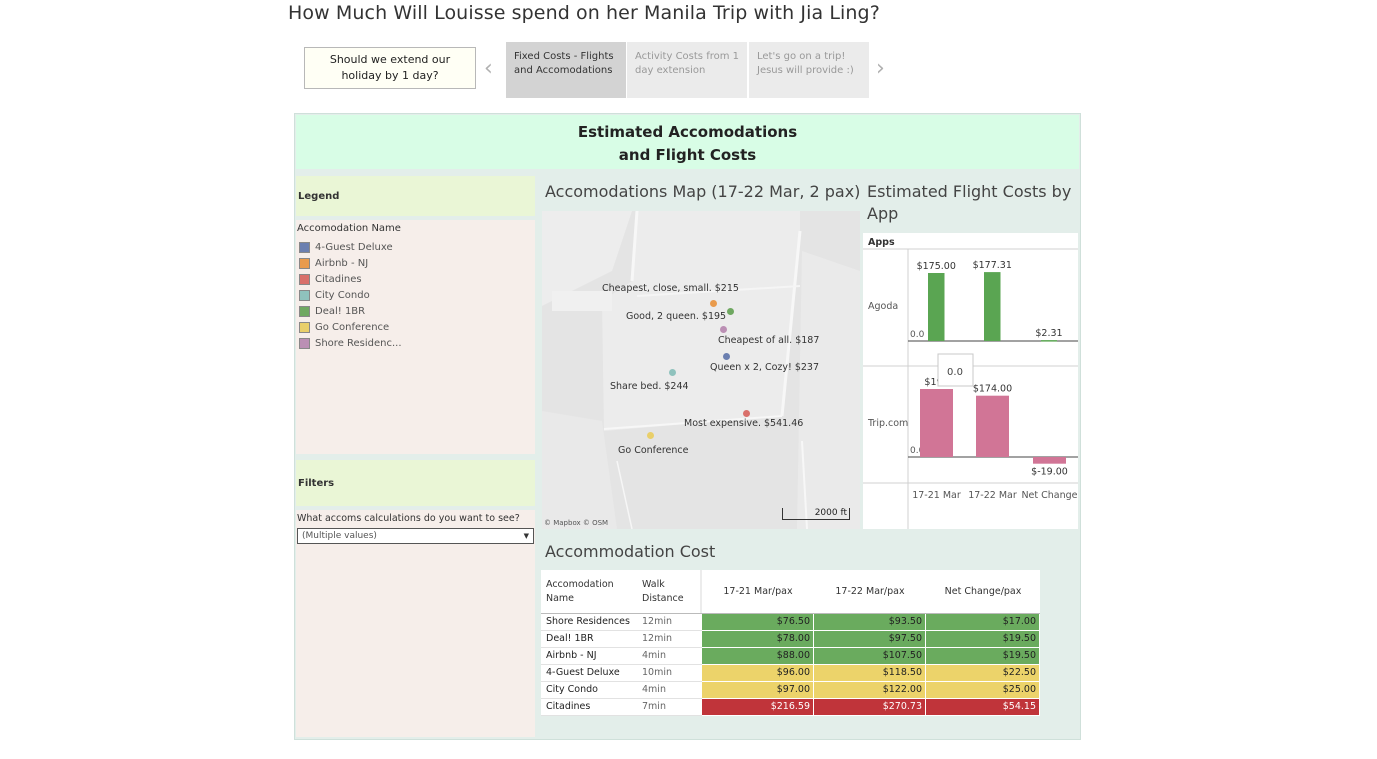 The image size is (1377, 759). What do you see at coordinates (869, 639) in the screenshot?
I see `table-cell: $97.50` at bounding box center [869, 639].